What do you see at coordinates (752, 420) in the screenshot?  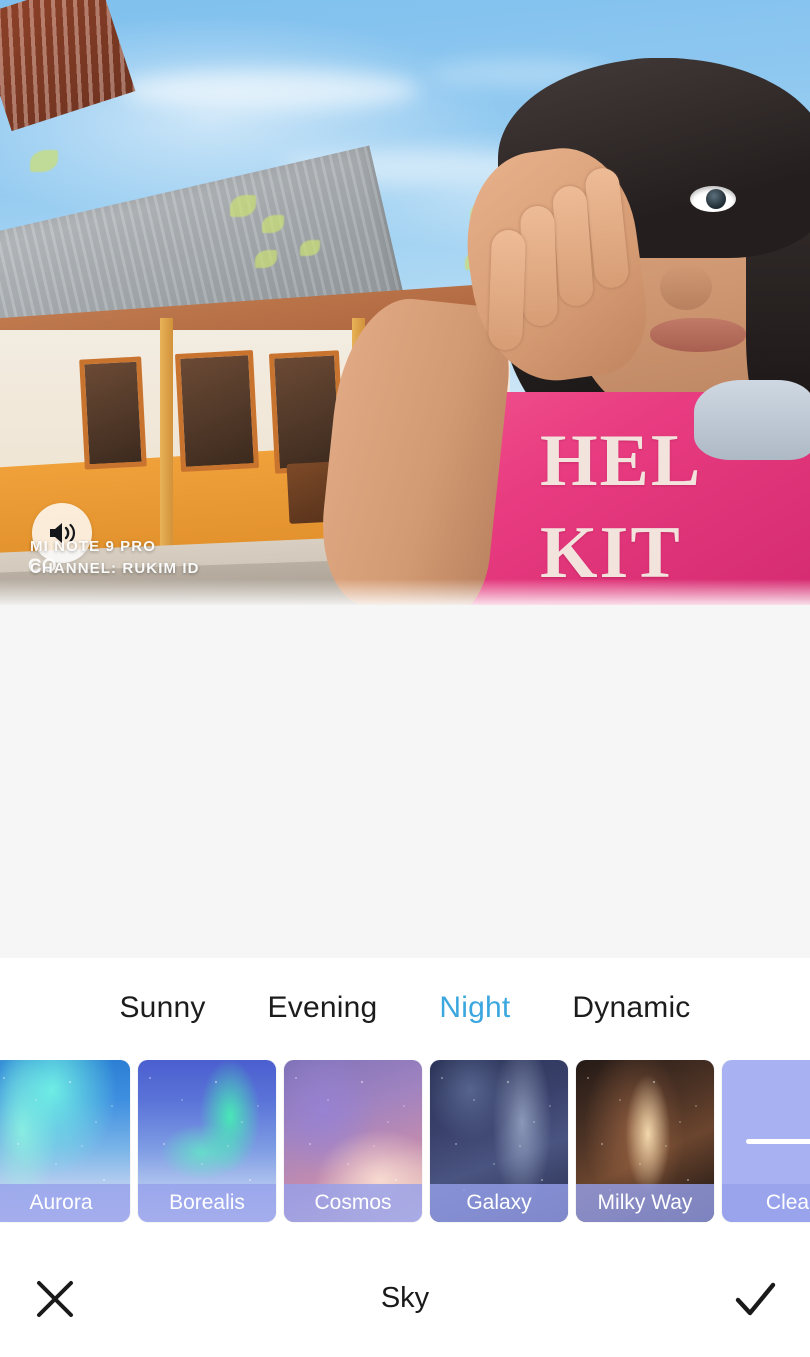 I see `shirt-shoulder` at bounding box center [752, 420].